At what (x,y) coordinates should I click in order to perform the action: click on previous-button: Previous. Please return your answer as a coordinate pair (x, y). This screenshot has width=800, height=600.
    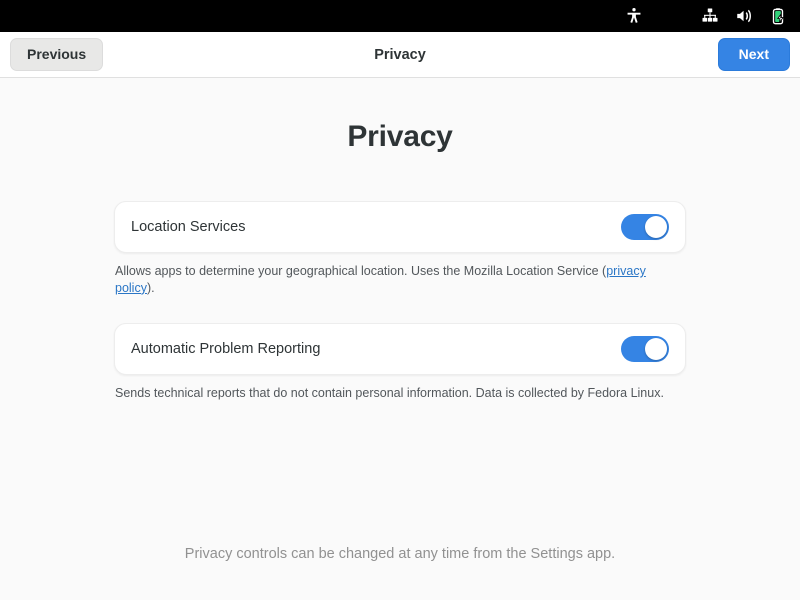
    Looking at the image, I should click on (57, 54).